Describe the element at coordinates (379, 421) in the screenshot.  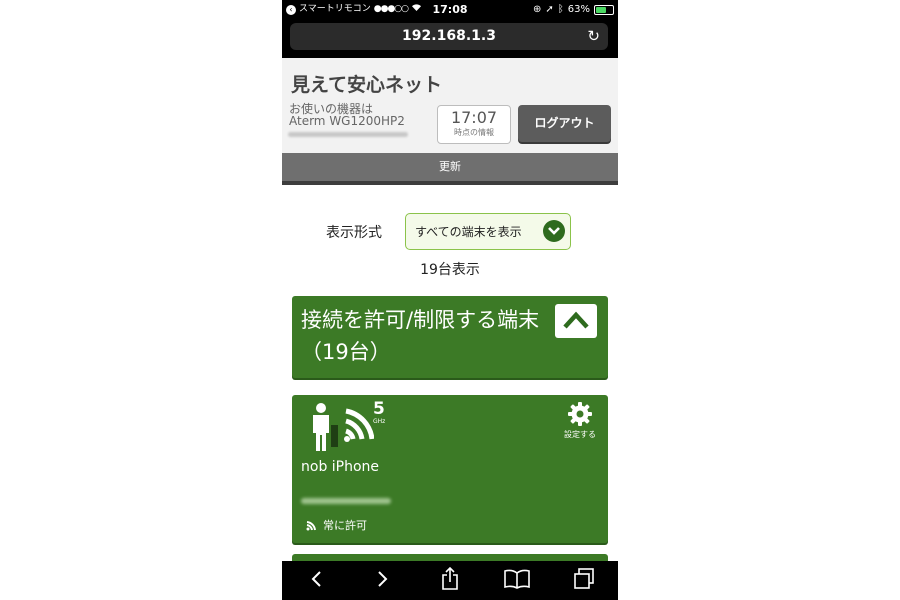
I see `band-unit: GHz` at that location.